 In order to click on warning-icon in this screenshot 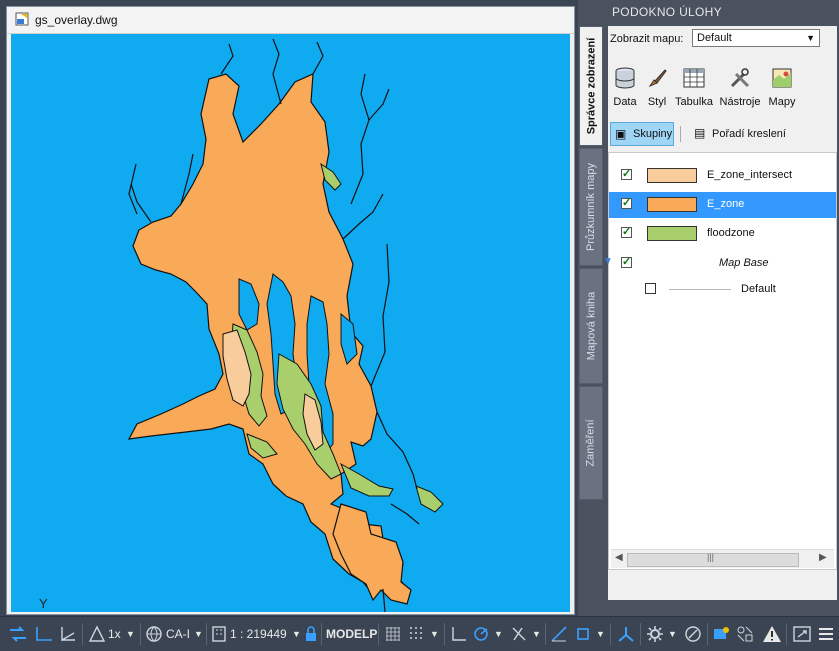, I will do `click(772, 634)`.